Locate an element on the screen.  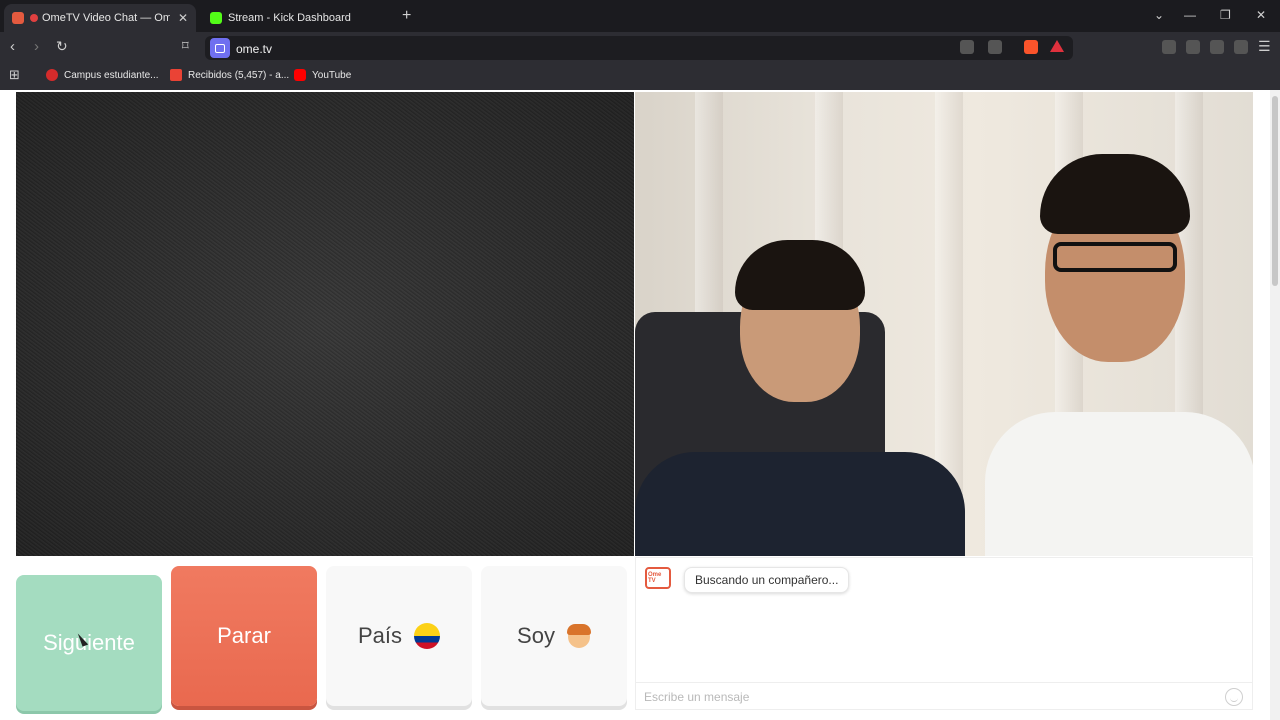
brave-rewards-icon is located at coordinates (1057, 46).